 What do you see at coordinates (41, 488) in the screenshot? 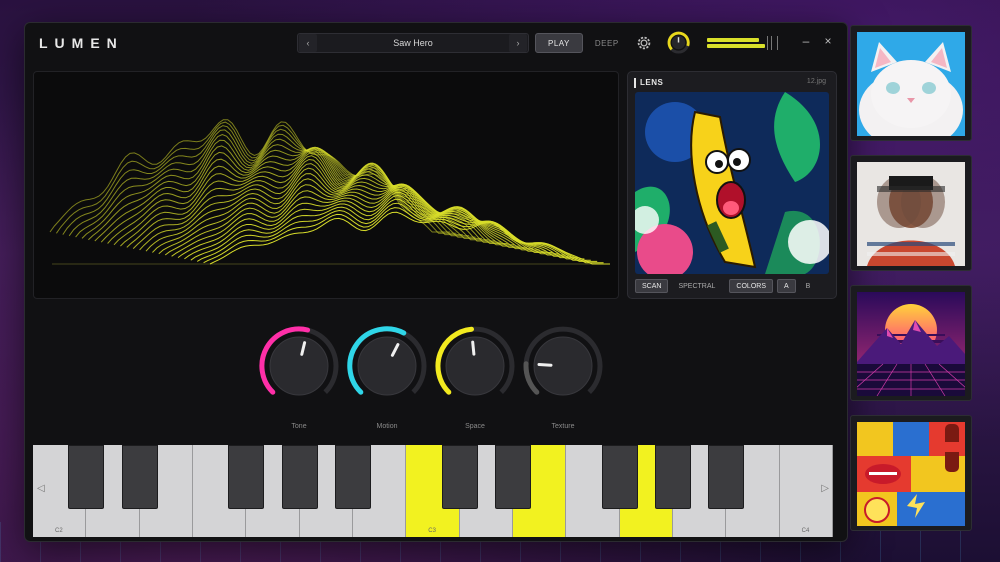
I see `octave-down-arrow-icon: ◁` at bounding box center [41, 488].